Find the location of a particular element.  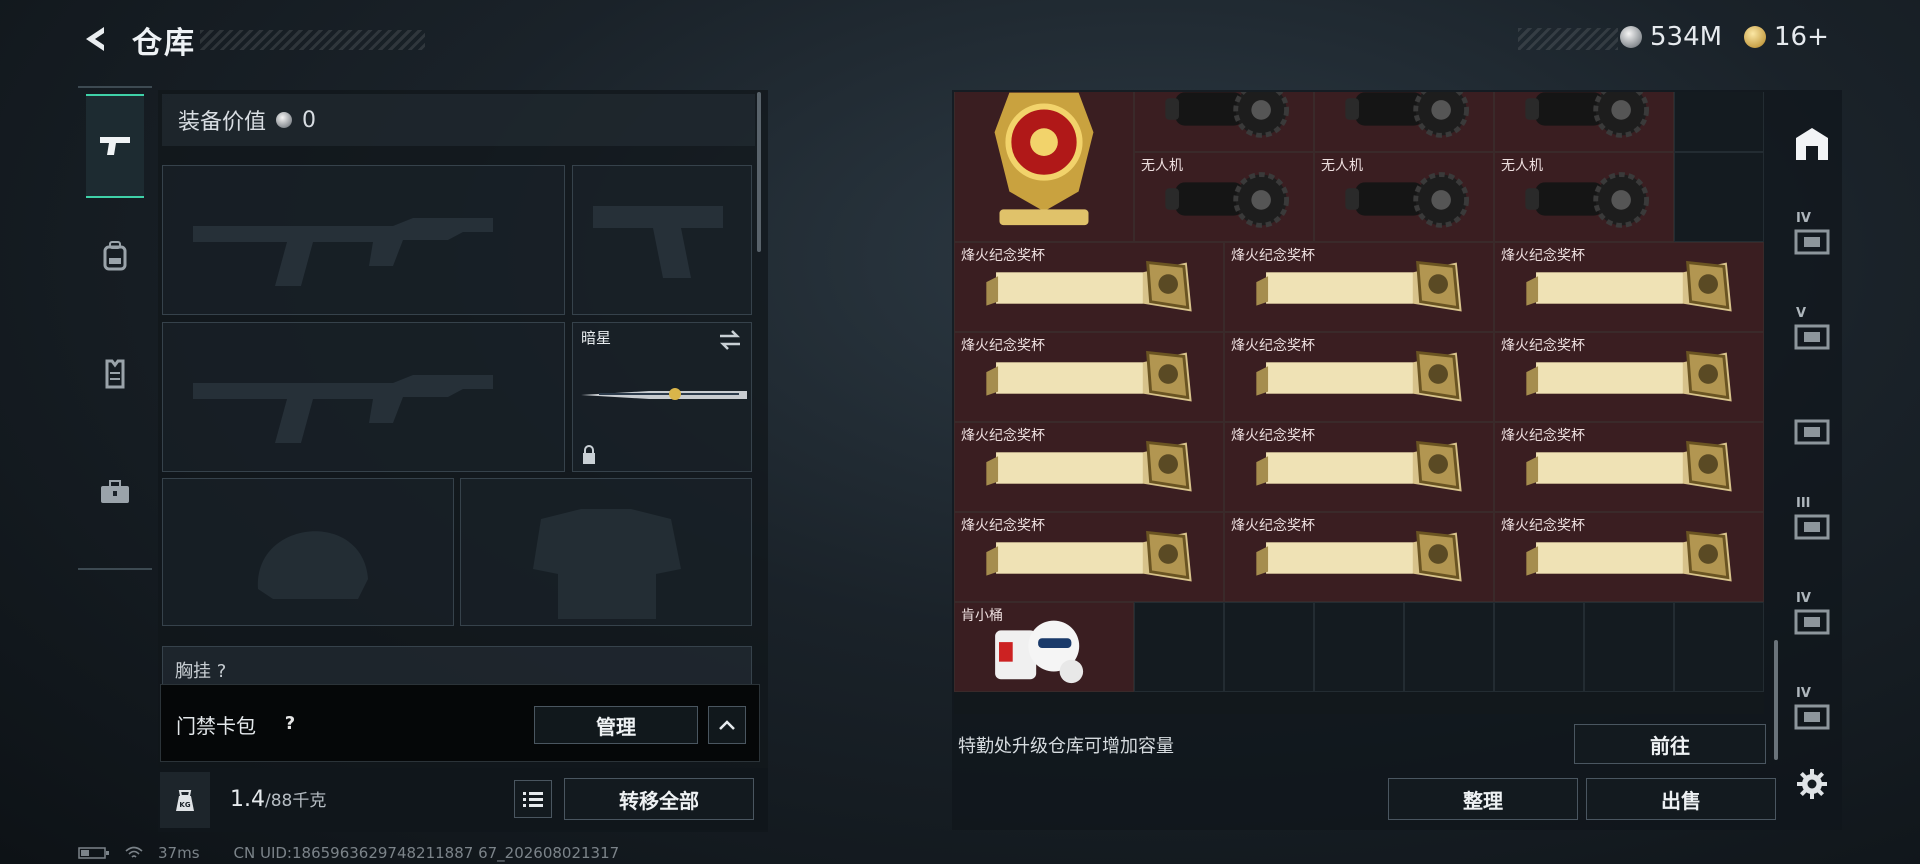

list-icon is located at coordinates (533, 799).